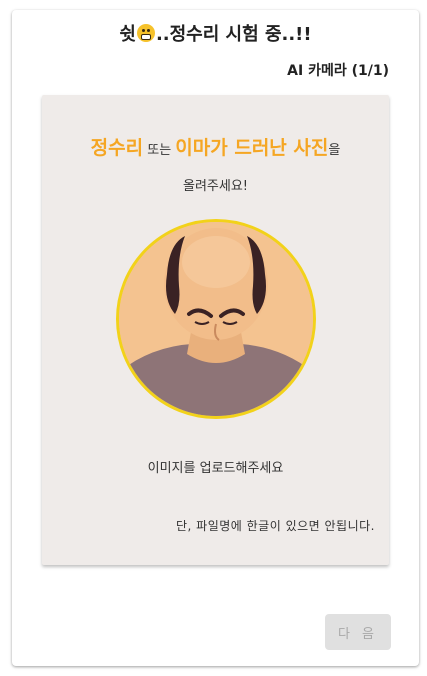  What do you see at coordinates (233, 34) in the screenshot?
I see `title-suffix: ..정수리 시험 중..!!` at bounding box center [233, 34].